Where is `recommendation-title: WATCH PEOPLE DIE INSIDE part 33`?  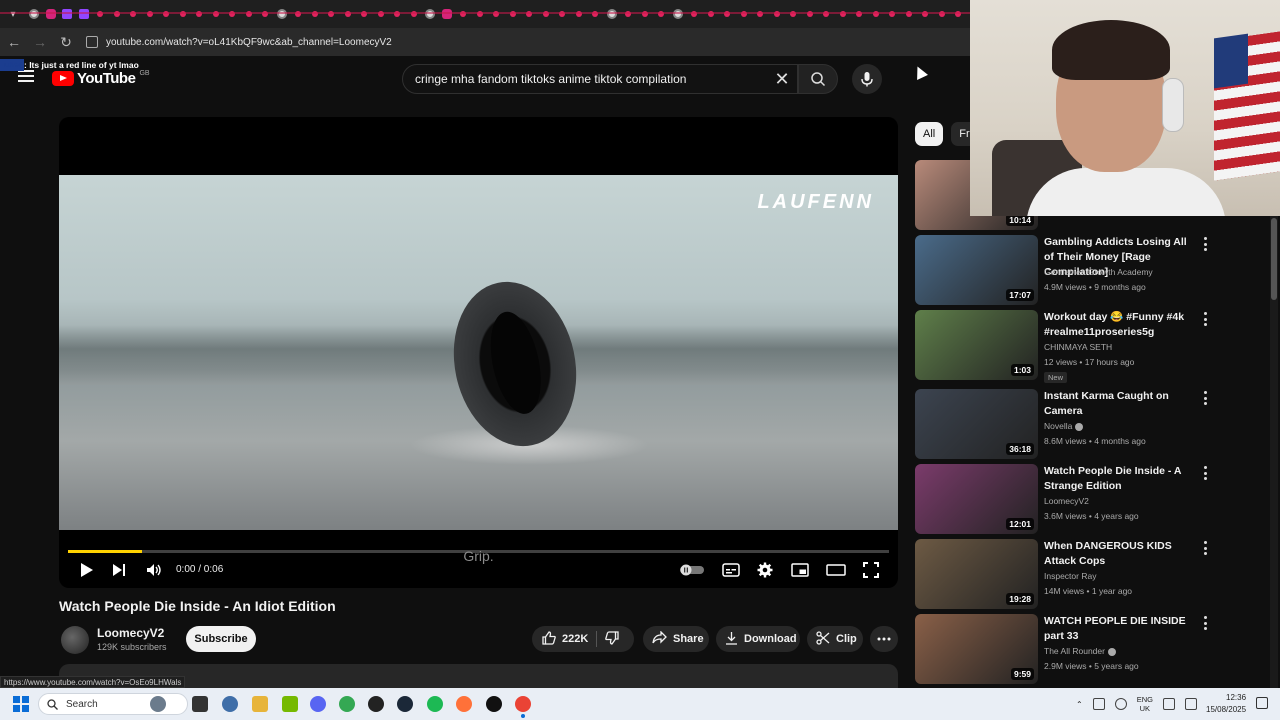 recommendation-title: WATCH PEOPLE DIE INSIDE part 33 is located at coordinates (1120, 629).